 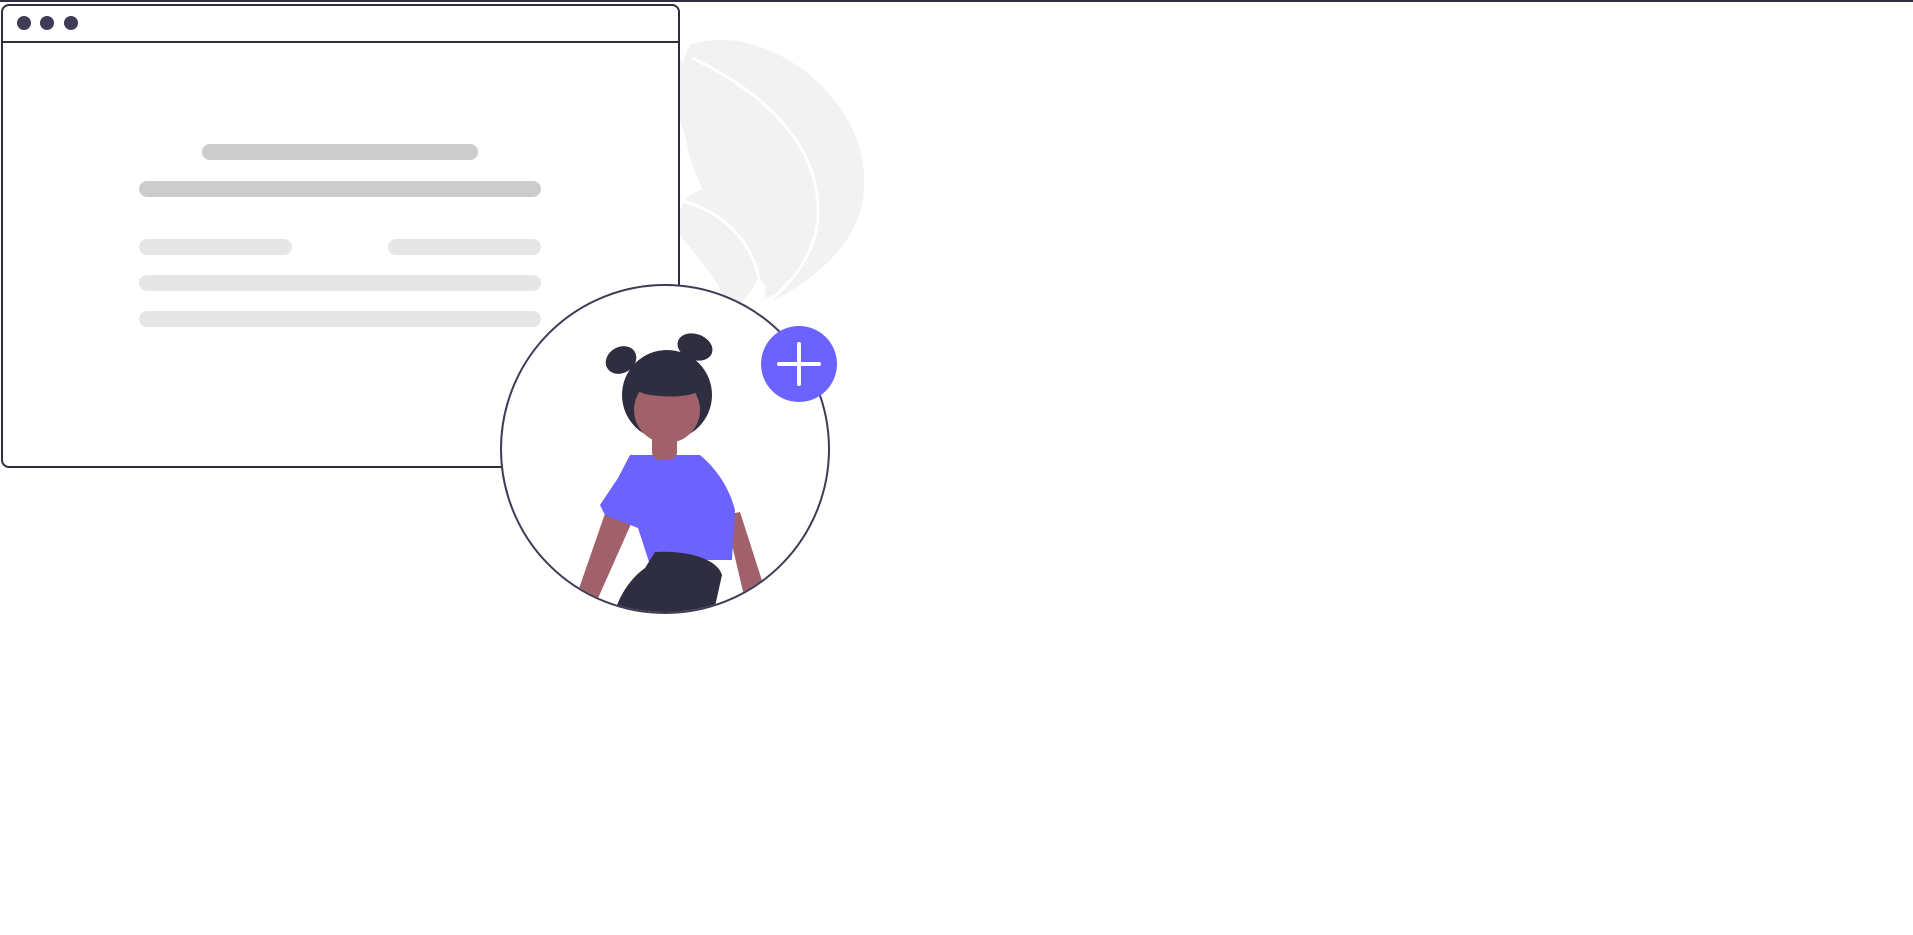 I want to click on decorative-leaves, so click(x=770, y=174).